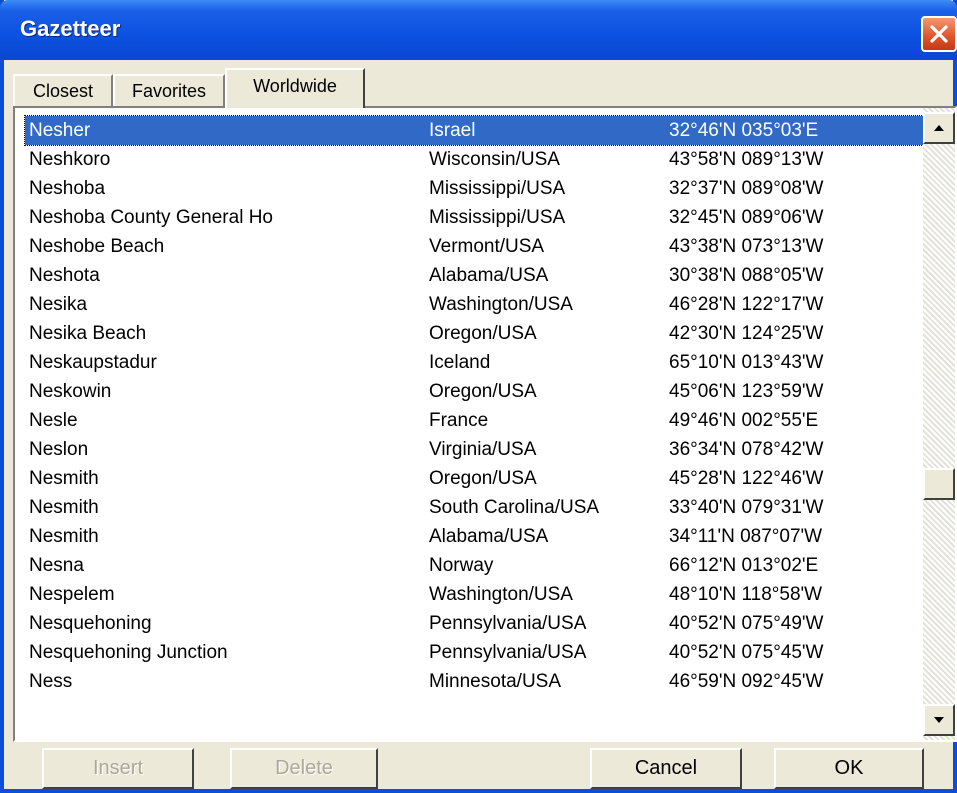 Image resolution: width=957 pixels, height=793 pixels. Describe the element at coordinates (746, 594) in the screenshot. I see `place-coordinates: 48°10'N 118°58'W` at that location.